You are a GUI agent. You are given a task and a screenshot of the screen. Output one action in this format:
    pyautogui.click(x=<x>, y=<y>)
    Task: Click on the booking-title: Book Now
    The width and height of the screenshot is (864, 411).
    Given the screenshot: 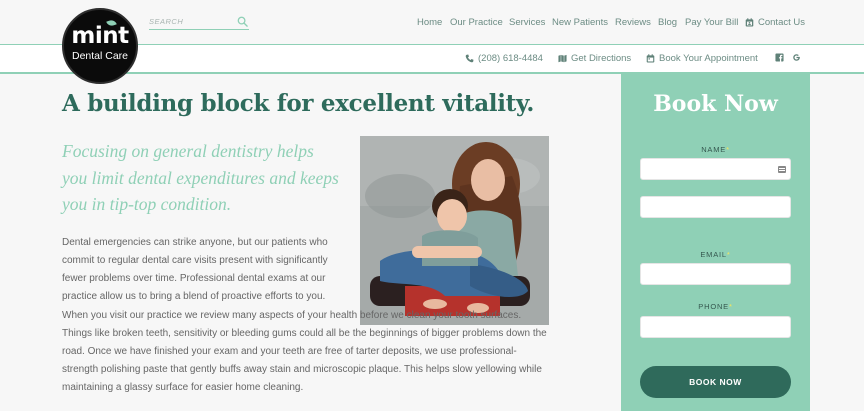 What is the action you would take?
    pyautogui.click(x=715, y=104)
    